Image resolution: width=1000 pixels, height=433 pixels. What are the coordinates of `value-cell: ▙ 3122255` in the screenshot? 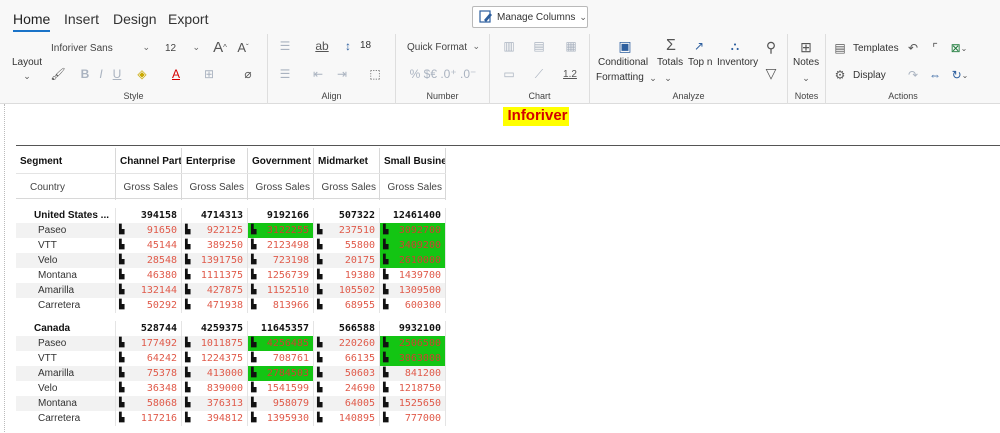 It's located at (281, 230).